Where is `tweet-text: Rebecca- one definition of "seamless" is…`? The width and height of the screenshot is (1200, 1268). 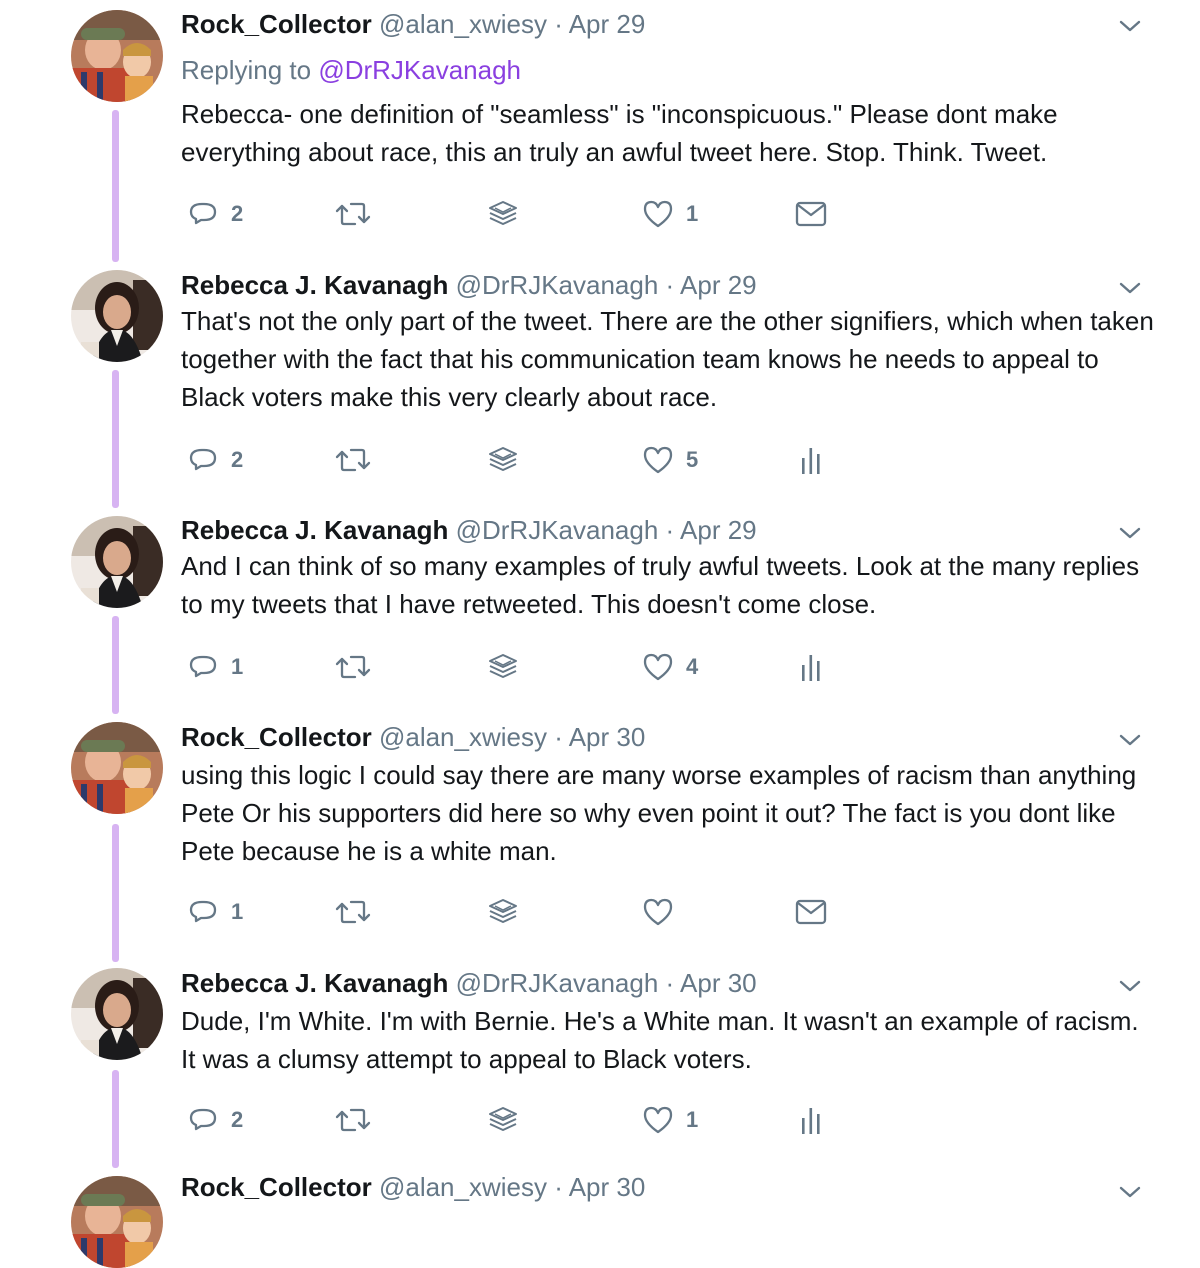 tweet-text: Rebecca- one definition of "seamless" is… is located at coordinates (619, 133).